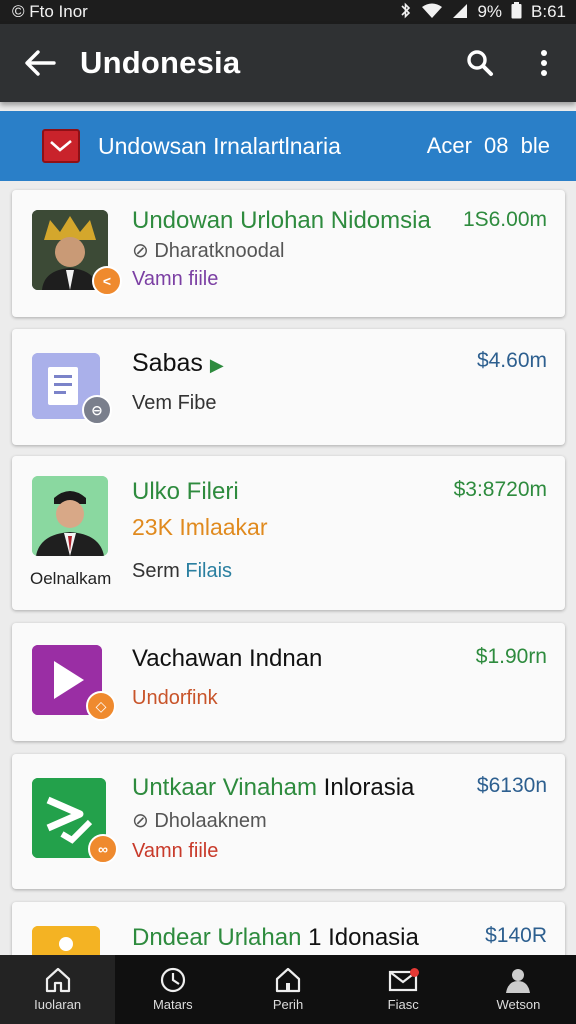 Image resolution: width=576 pixels, height=1024 pixels. I want to click on status-right: 9% B:61, so click(483, 12).